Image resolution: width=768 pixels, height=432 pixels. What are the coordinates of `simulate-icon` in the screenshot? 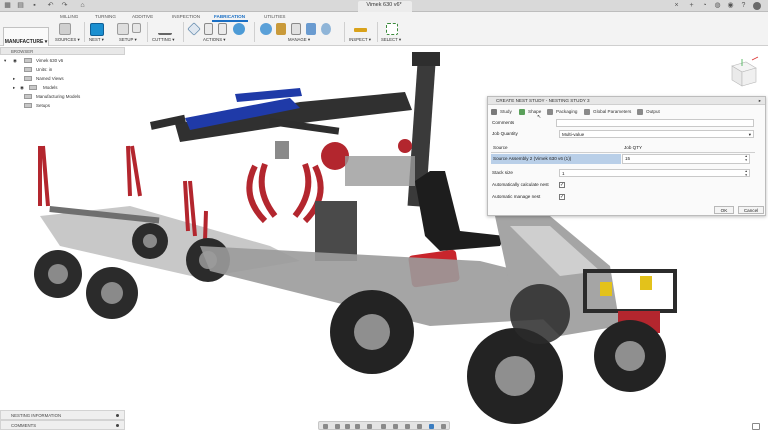 It's located at (194, 29).